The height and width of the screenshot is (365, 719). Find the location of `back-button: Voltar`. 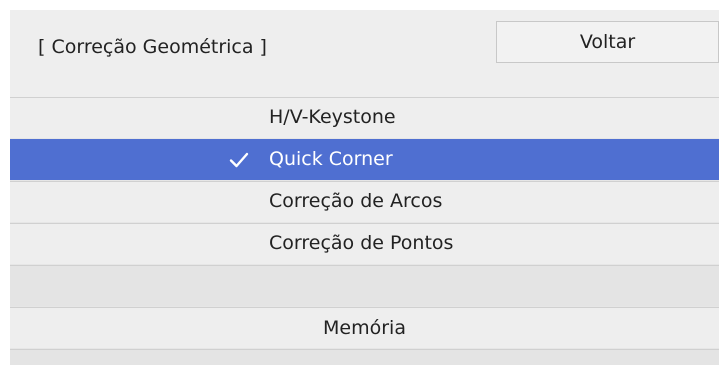

back-button: Voltar is located at coordinates (607, 42).